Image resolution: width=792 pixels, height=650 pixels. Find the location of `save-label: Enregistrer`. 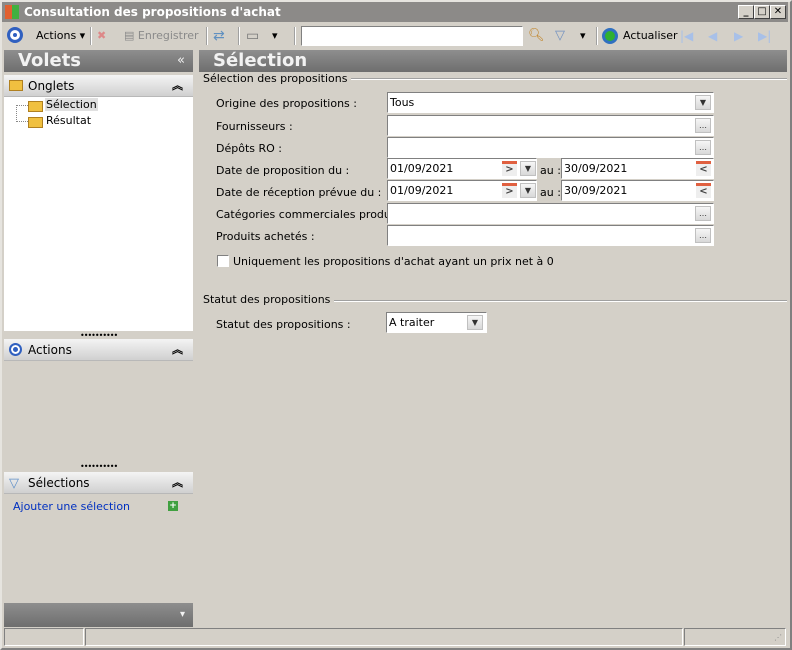

save-label: Enregistrer is located at coordinates (168, 35).